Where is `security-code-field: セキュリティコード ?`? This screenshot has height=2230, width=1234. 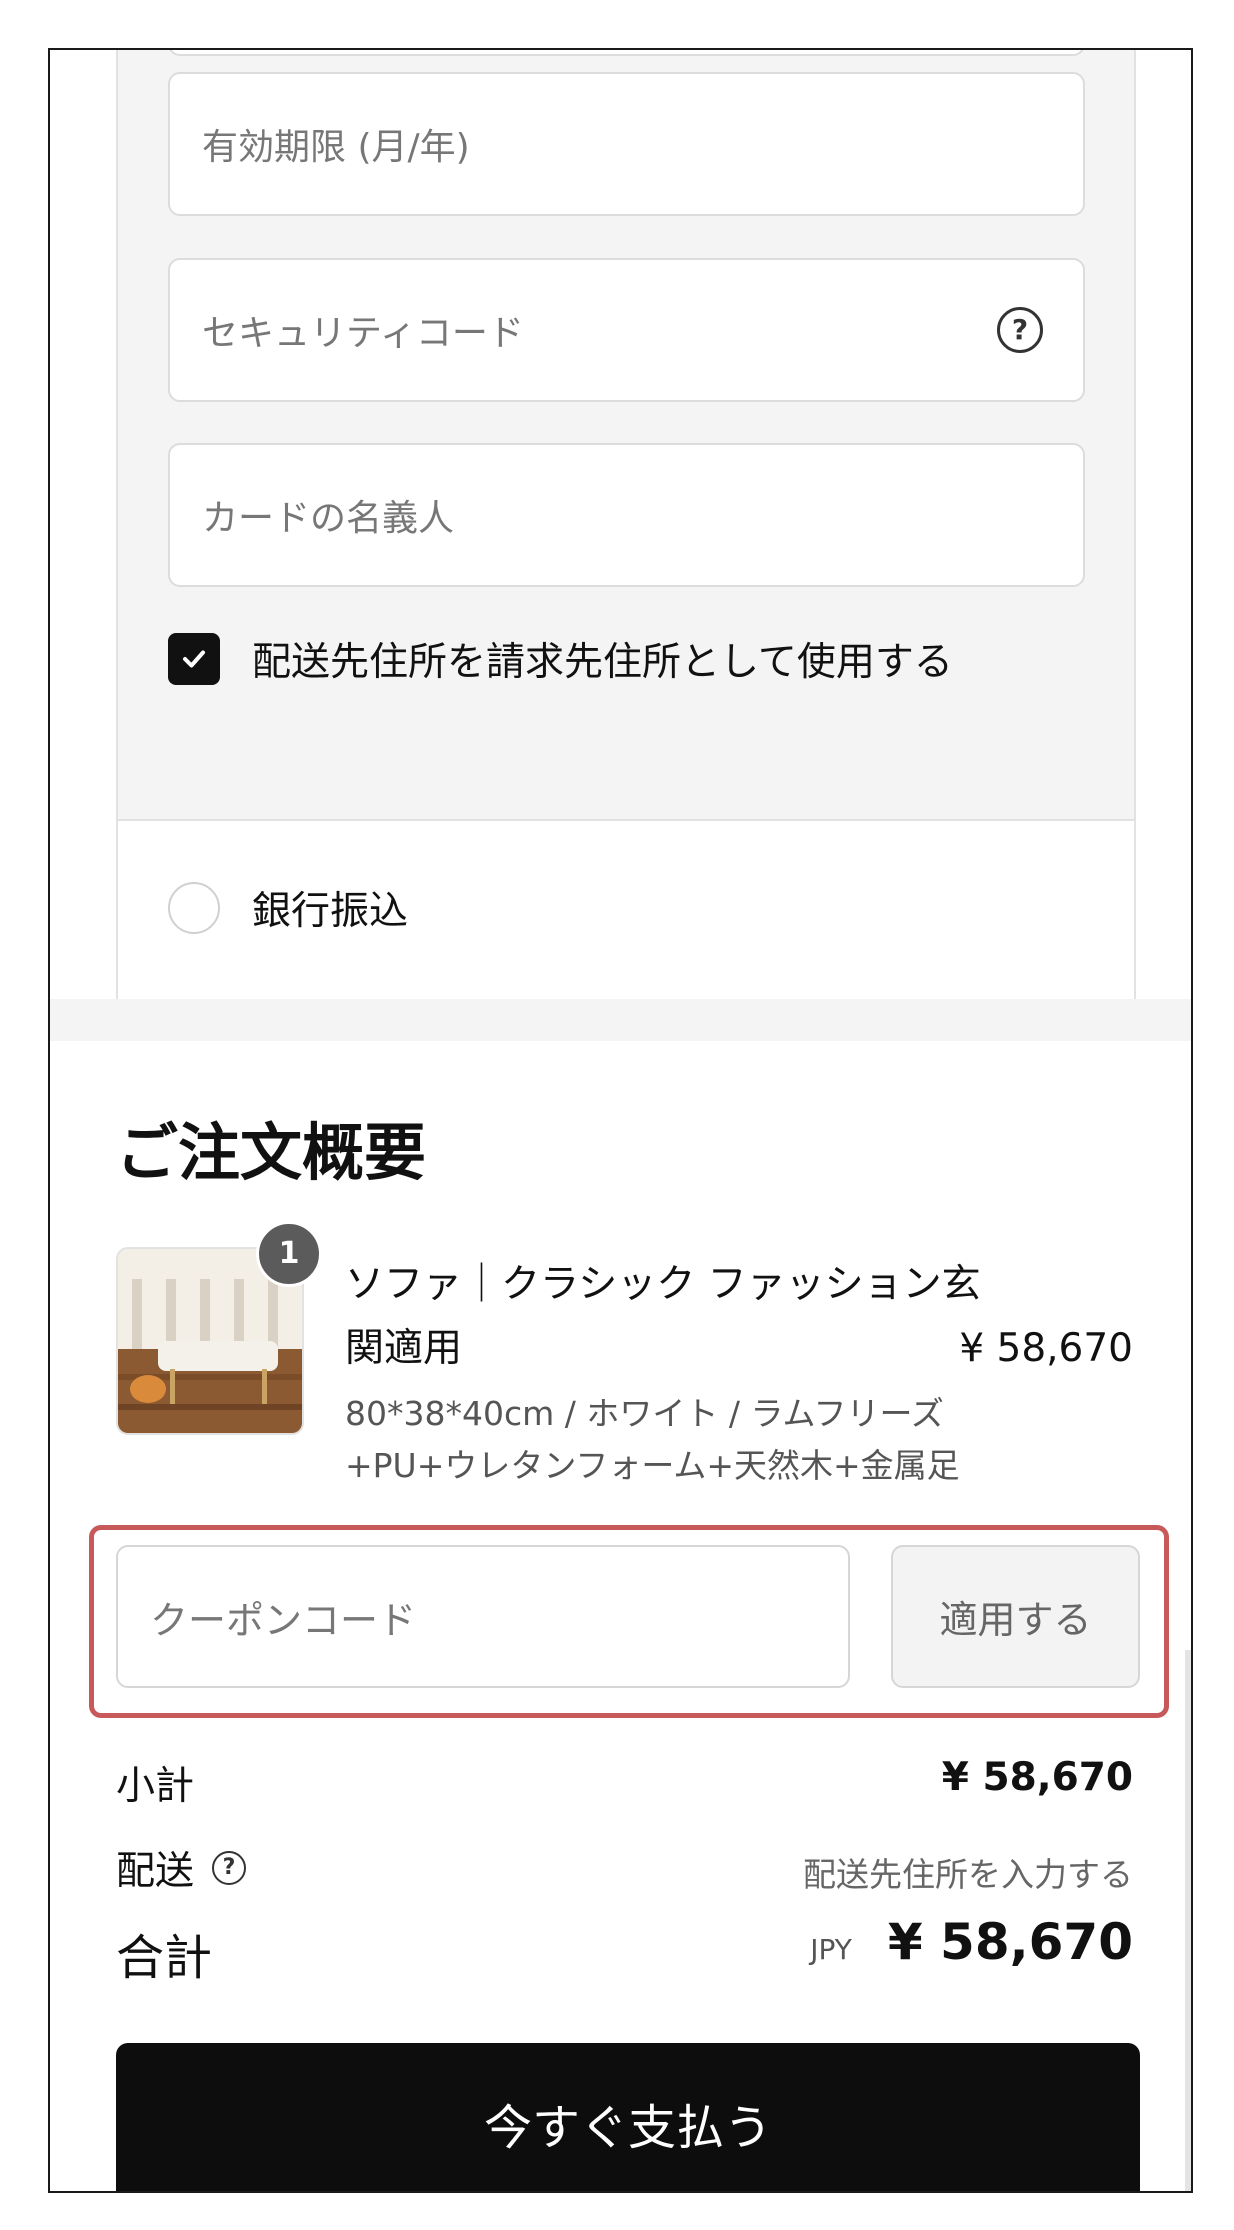 security-code-field: セキュリティコード ? is located at coordinates (626, 330).